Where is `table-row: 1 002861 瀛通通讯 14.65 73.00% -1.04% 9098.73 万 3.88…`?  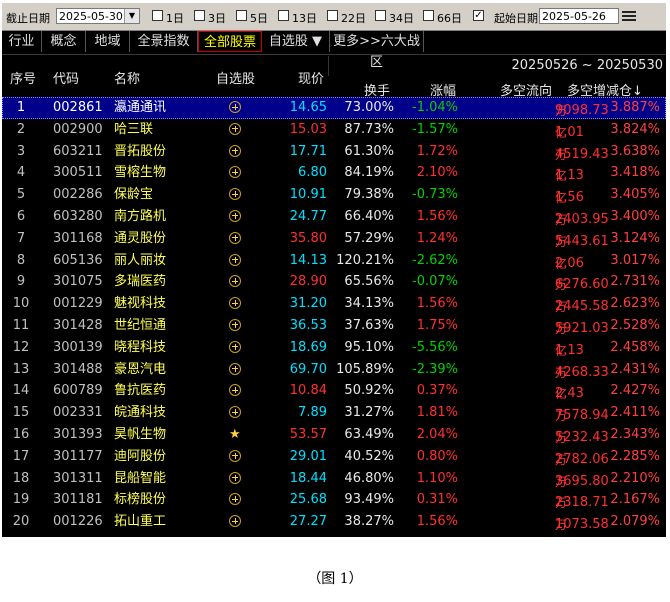 table-row: 1 002861 瀛通通讯 14.65 73.00% -1.04% 9098.73 万 3.88… is located at coordinates (334, 108).